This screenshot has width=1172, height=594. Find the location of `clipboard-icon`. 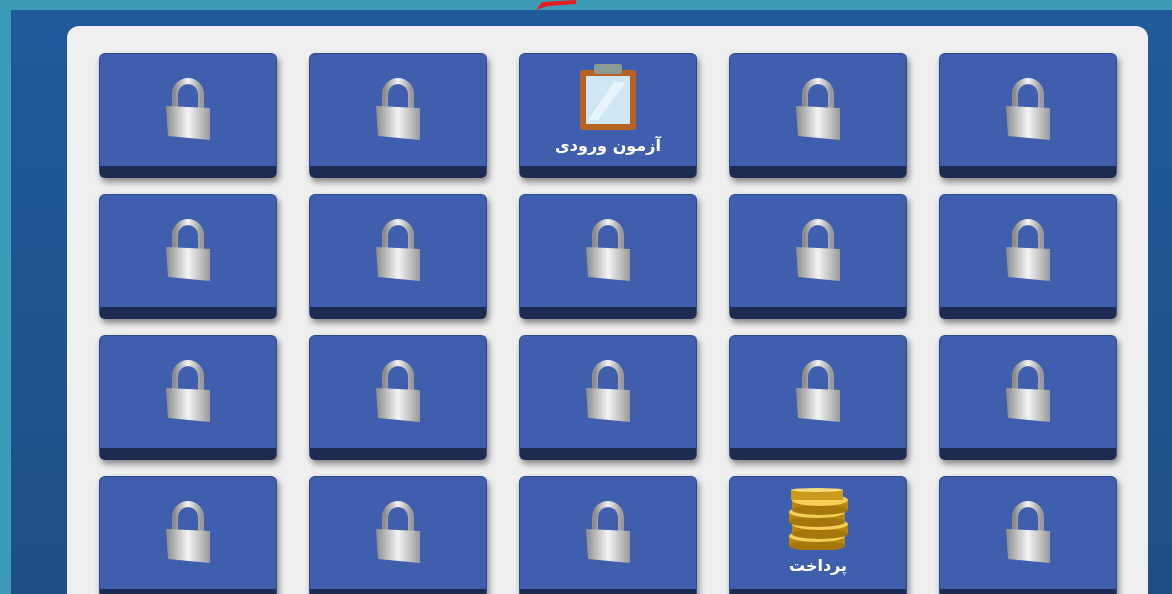

clipboard-icon is located at coordinates (608, 96).